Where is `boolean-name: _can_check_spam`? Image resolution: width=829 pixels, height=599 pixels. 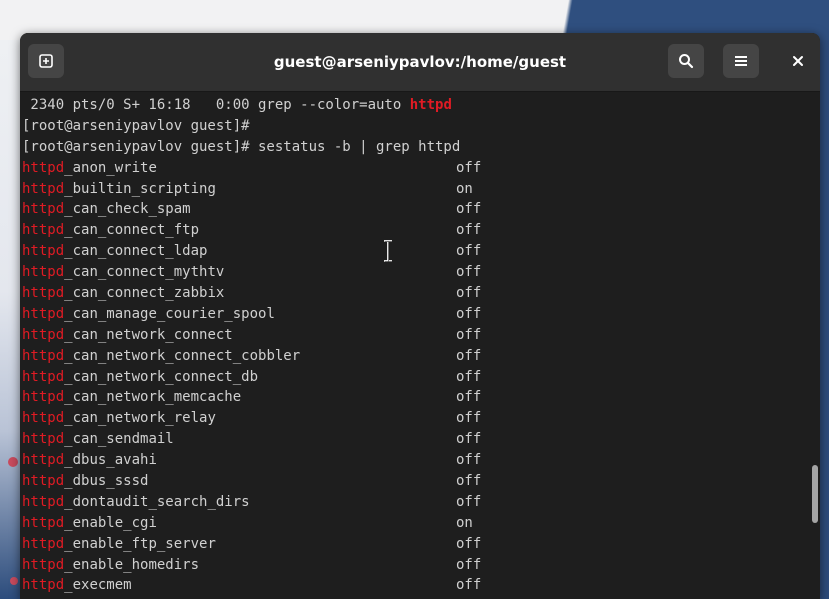
boolean-name: _can_check_spam is located at coordinates (127, 209).